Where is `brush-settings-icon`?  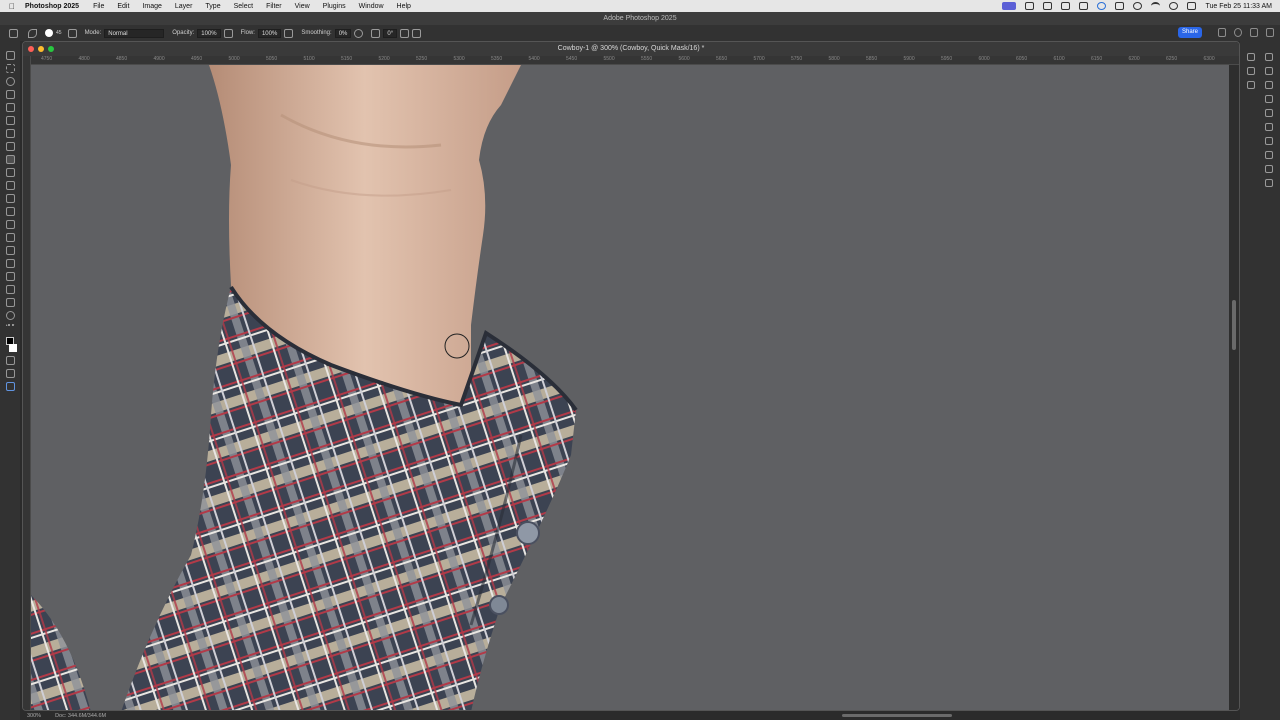 brush-settings-icon is located at coordinates (72, 33).